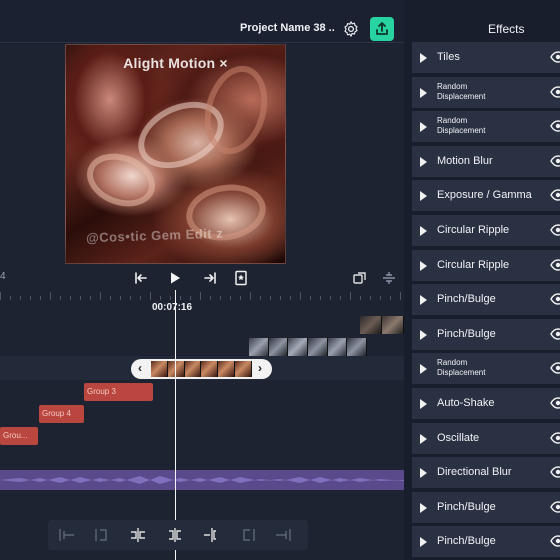 This screenshot has height=560, width=560. Describe the element at coordinates (67, 535) in the screenshot. I see `trim-start-icon` at that location.